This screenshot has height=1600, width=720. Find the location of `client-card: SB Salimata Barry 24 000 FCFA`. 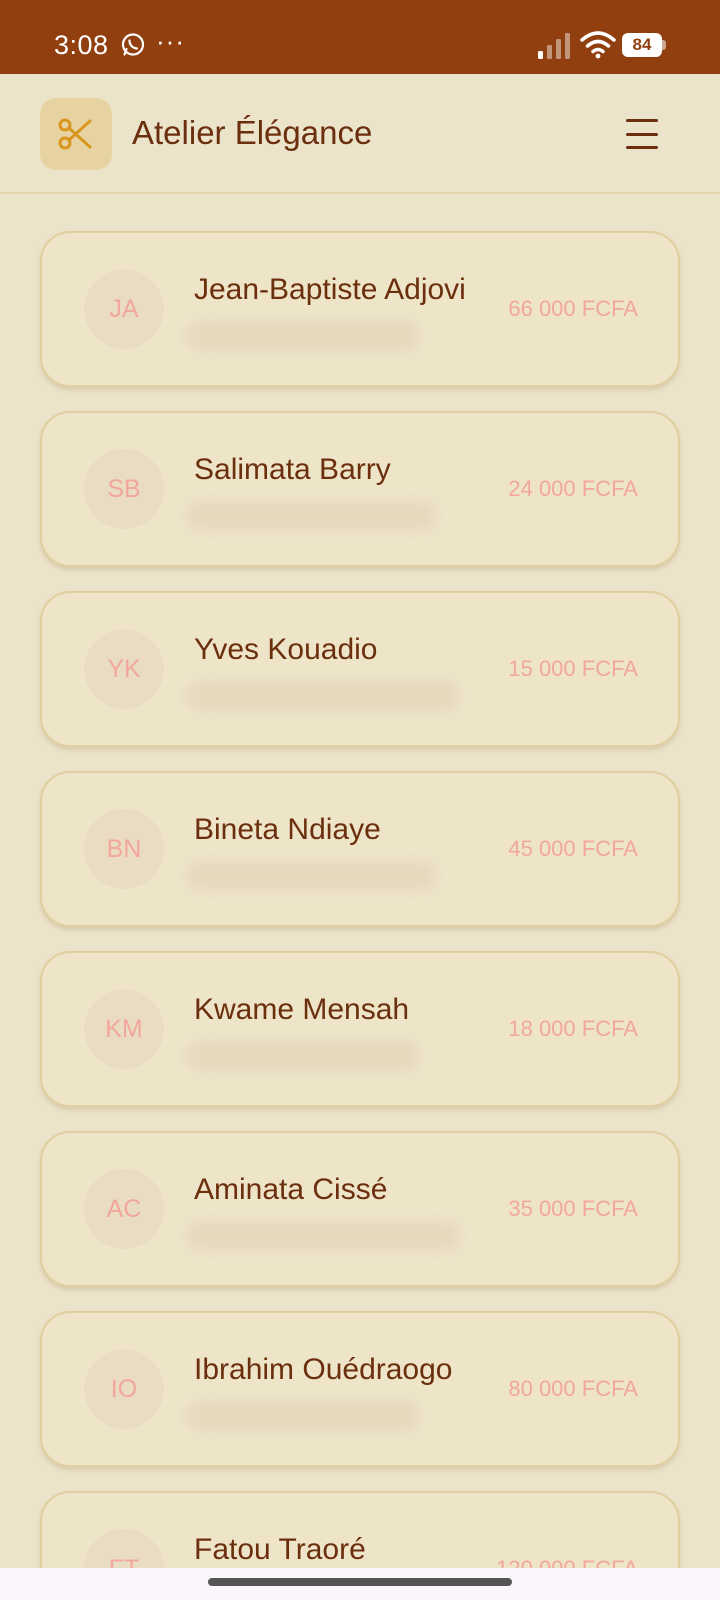

client-card: SB Salimata Barry 24 000 FCFA is located at coordinates (360, 489).